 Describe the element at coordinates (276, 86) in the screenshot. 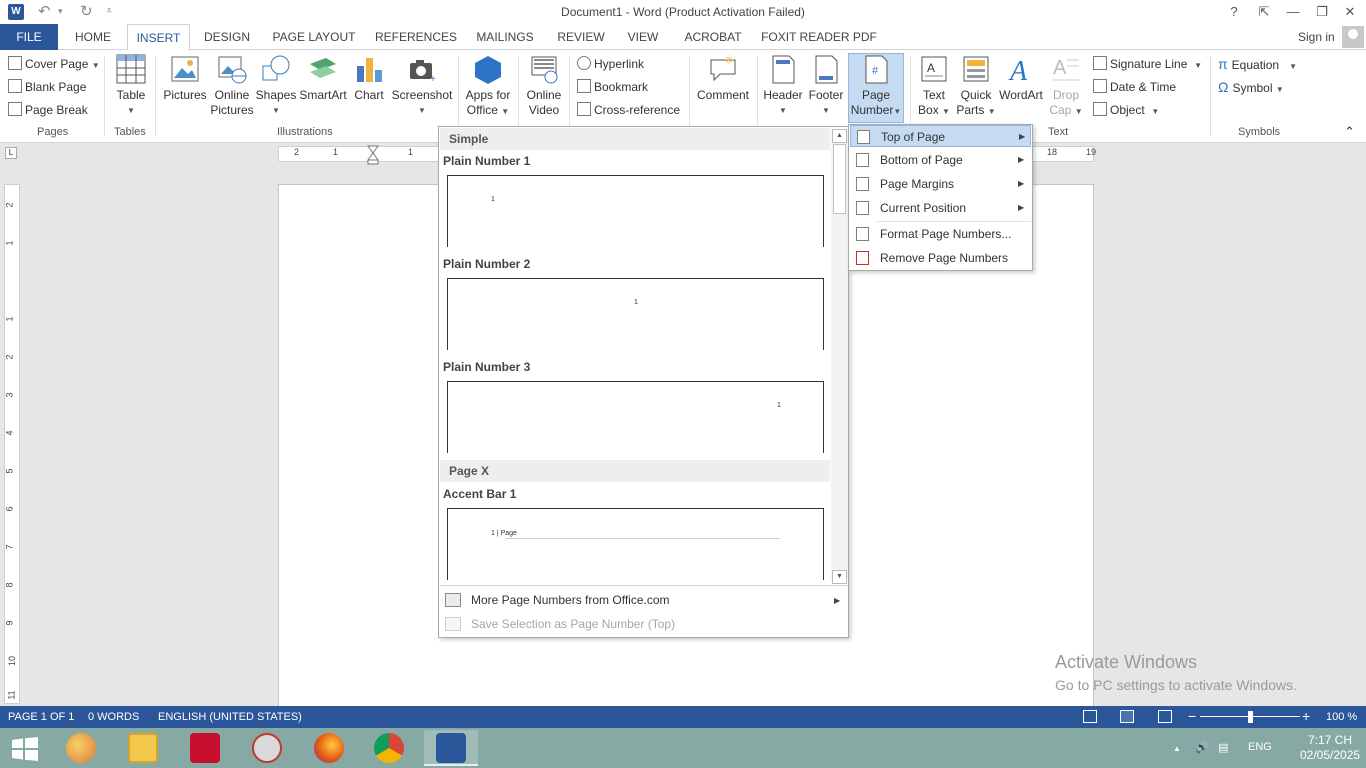

I see `shapes-button: Shapes ▼` at that location.